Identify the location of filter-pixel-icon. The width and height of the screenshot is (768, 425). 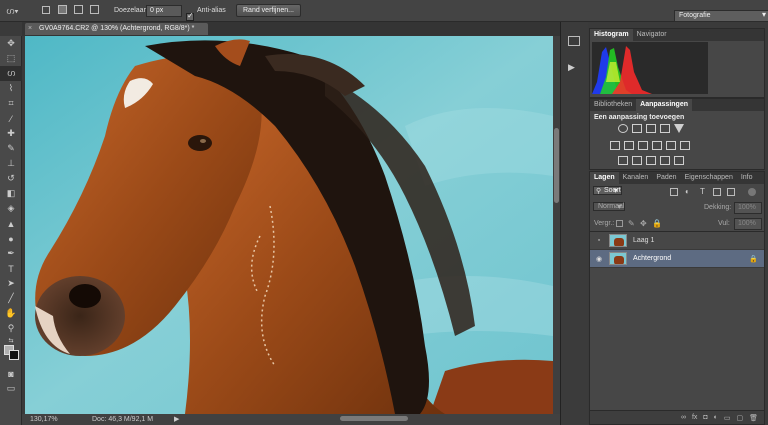
(674, 192).